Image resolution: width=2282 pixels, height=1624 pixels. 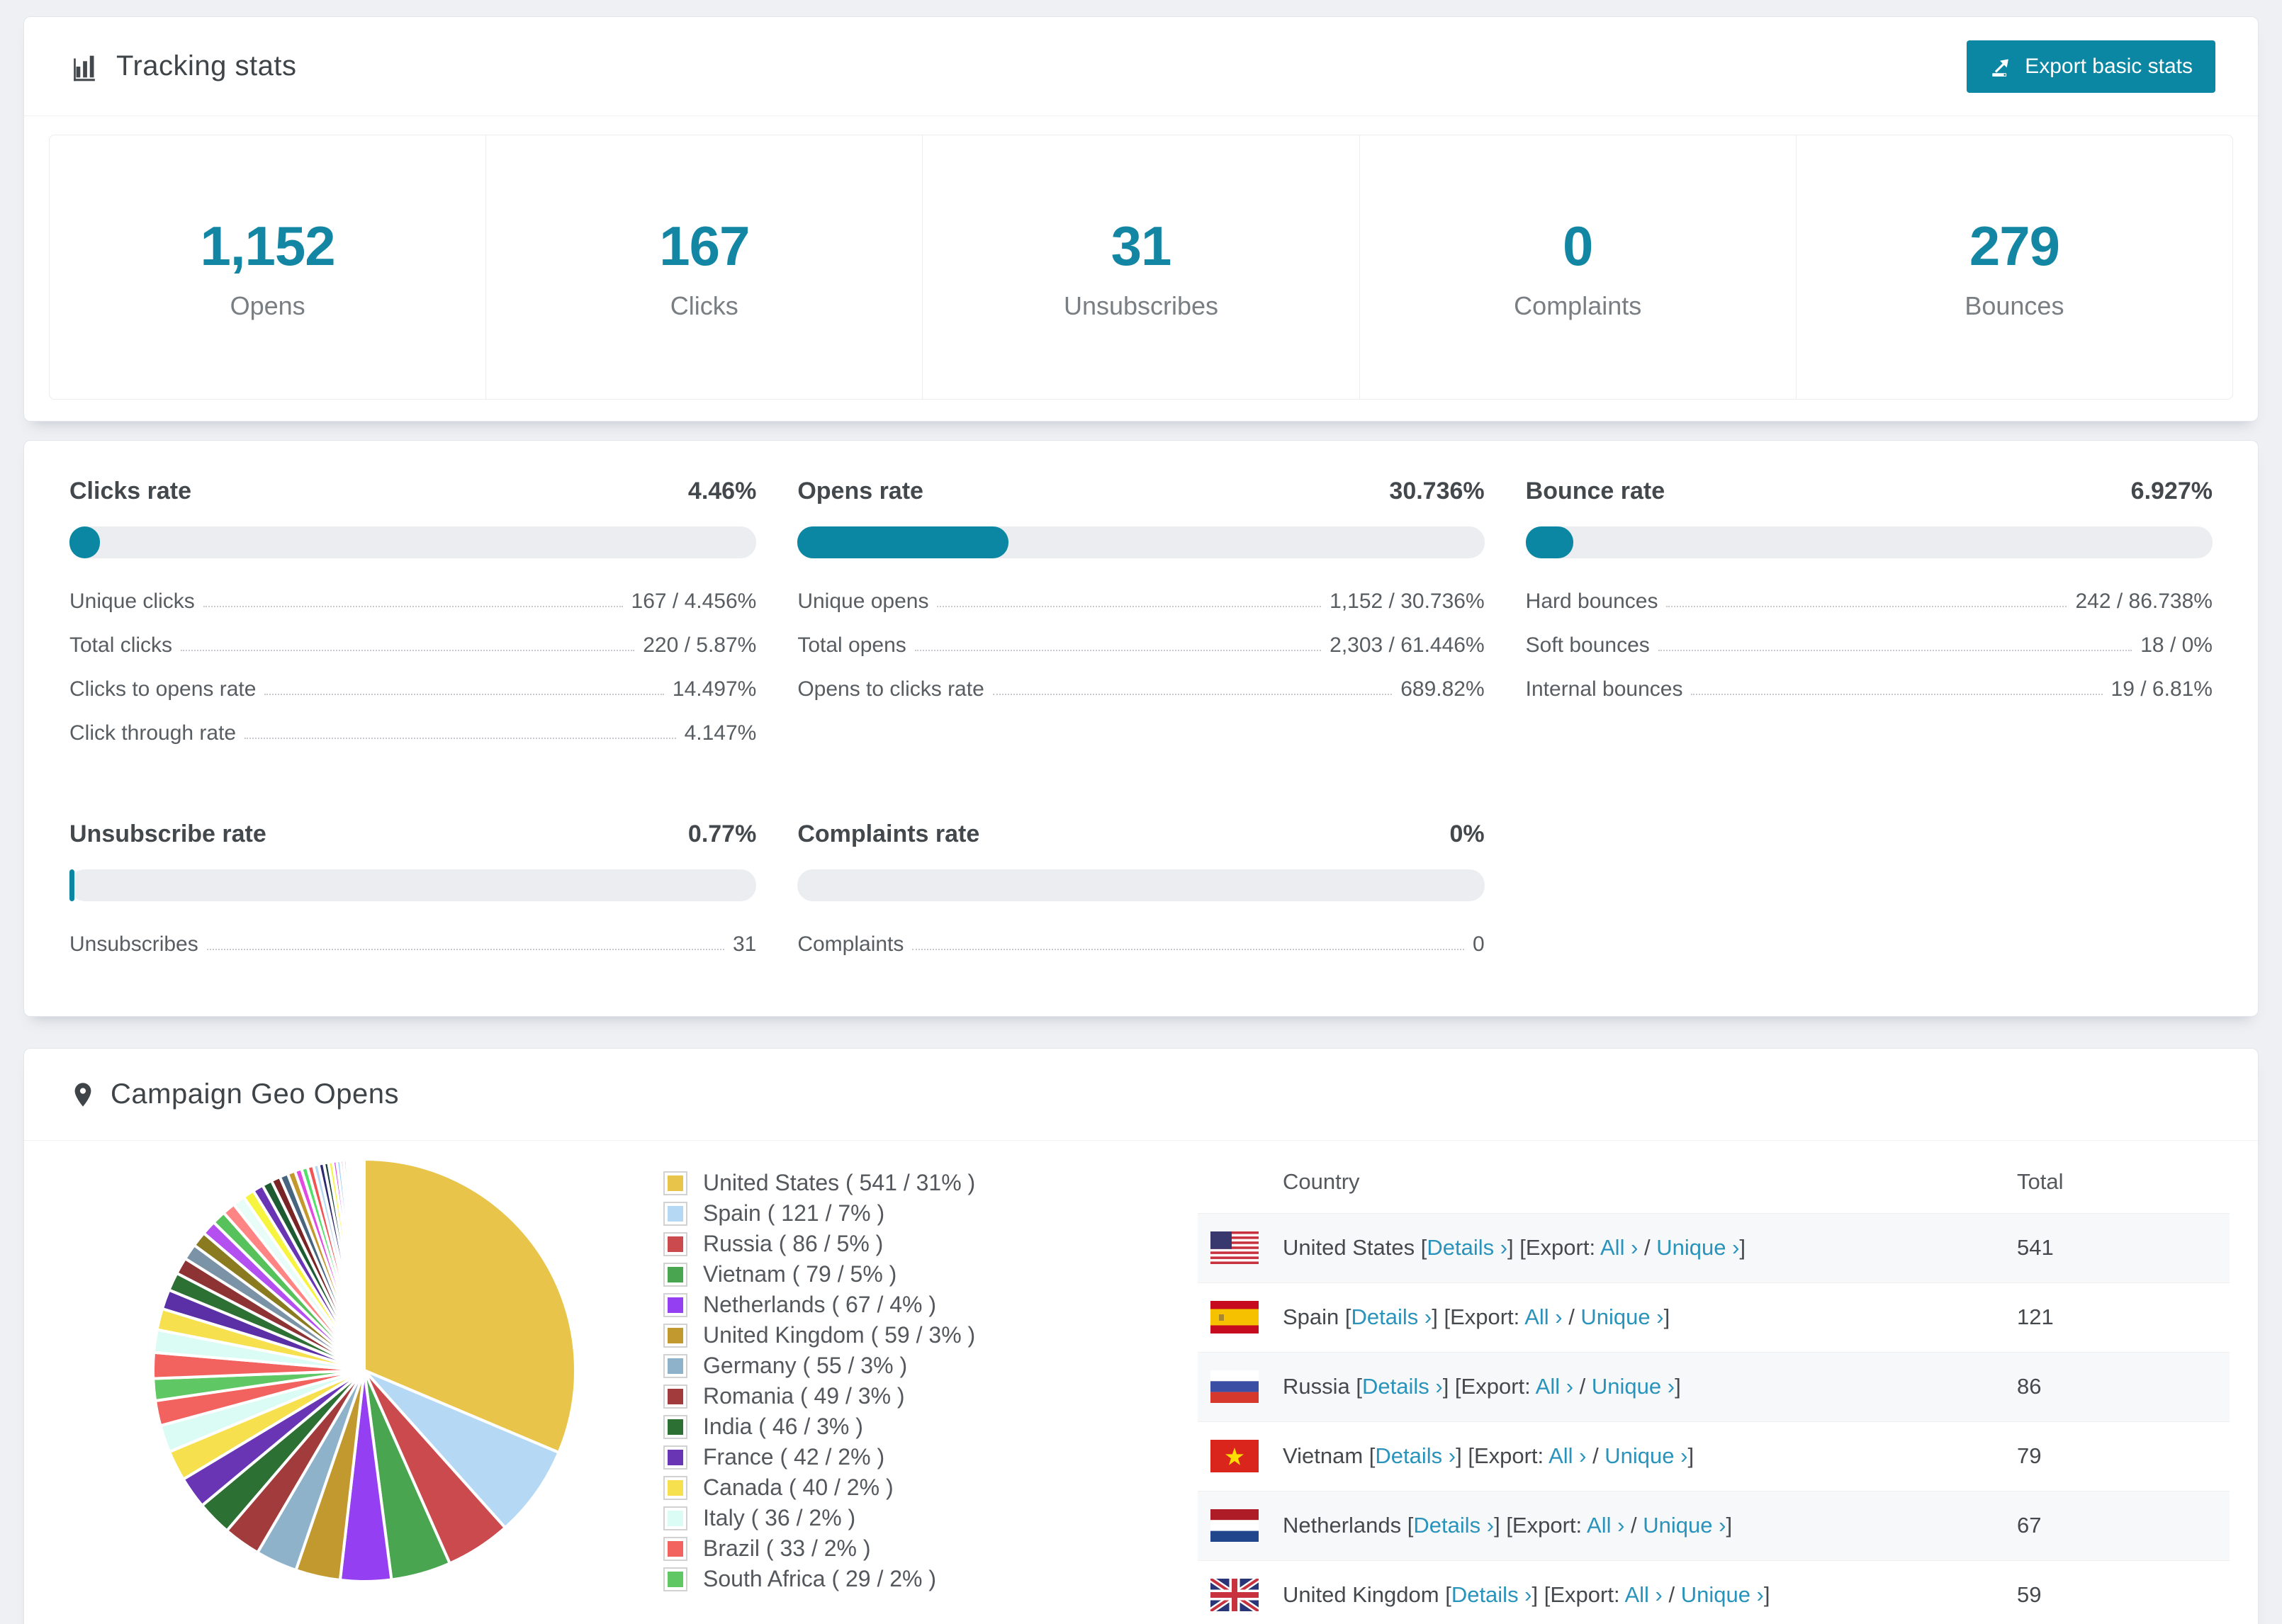 What do you see at coordinates (794, 1457) in the screenshot?
I see `legend-label: France ( 42 / 2% )` at bounding box center [794, 1457].